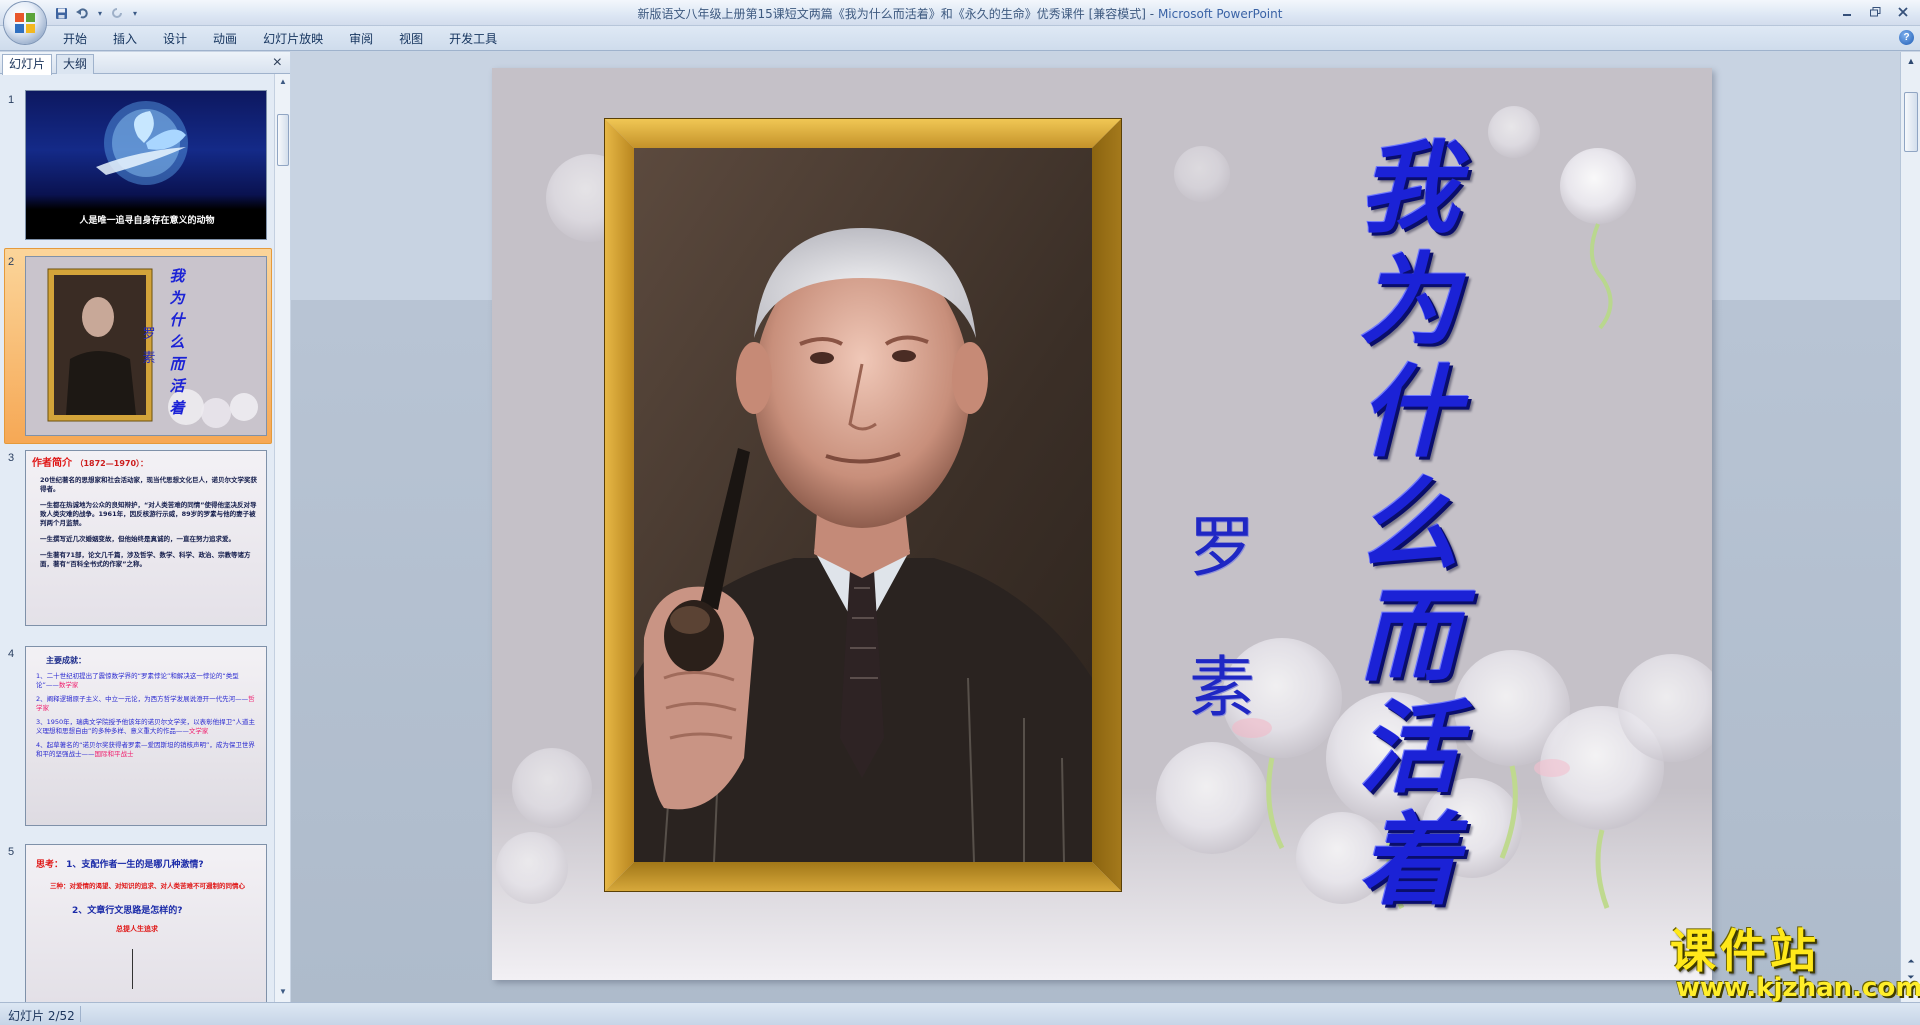 The image size is (1920, 1025). I want to click on thumbnail-scrollbar: ▲ ▼, so click(282, 538).